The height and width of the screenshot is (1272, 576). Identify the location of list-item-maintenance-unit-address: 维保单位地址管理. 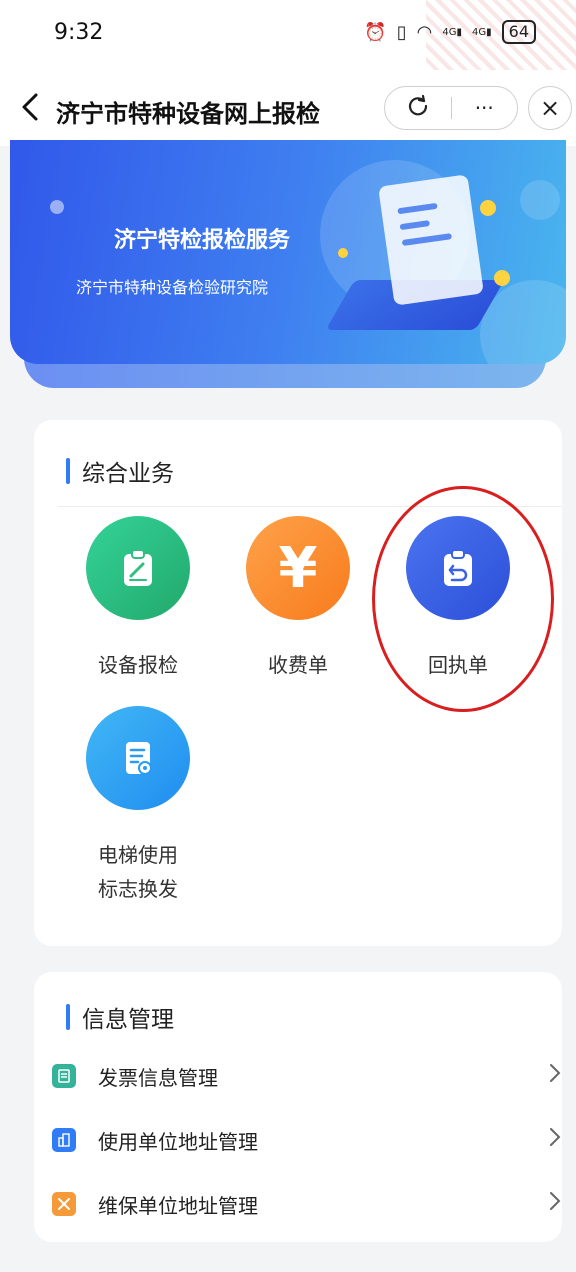
(307, 1204).